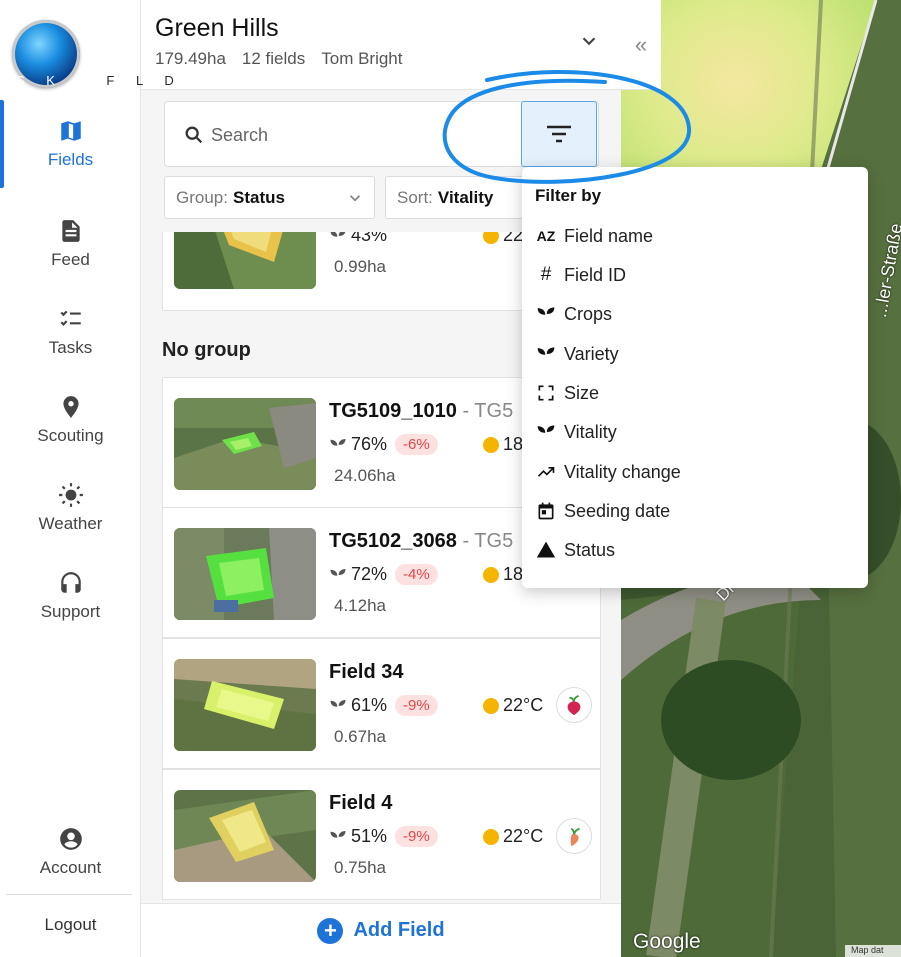 This screenshot has width=901, height=957. I want to click on field-area: 0.99ha, so click(360, 266).